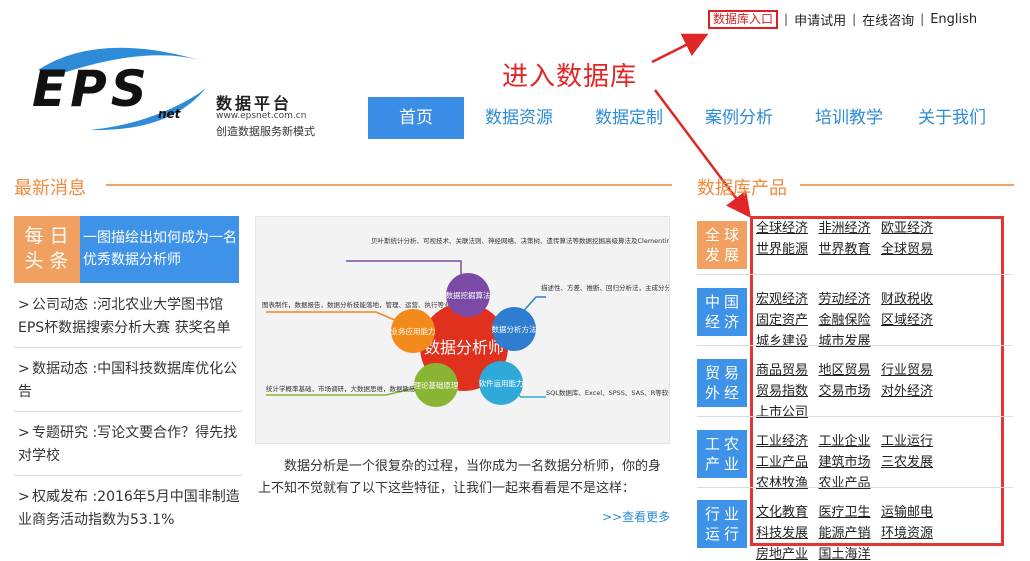 The height and width of the screenshot is (561, 1030). What do you see at coordinates (849, 118) in the screenshot?
I see `nav-item-training: 培训教学` at bounding box center [849, 118].